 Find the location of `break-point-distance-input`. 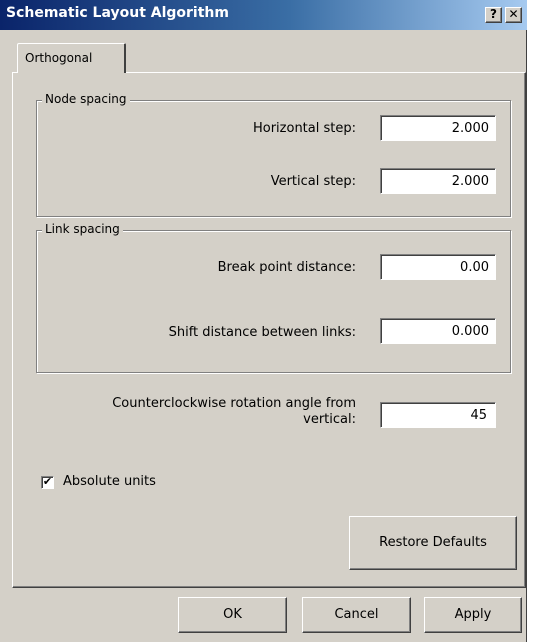

break-point-distance-input is located at coordinates (438, 267).